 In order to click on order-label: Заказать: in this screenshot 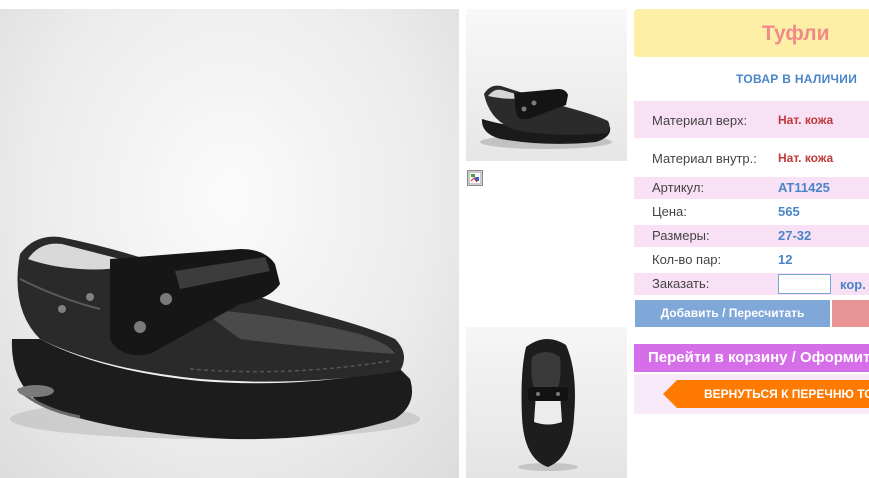, I will do `click(681, 283)`.